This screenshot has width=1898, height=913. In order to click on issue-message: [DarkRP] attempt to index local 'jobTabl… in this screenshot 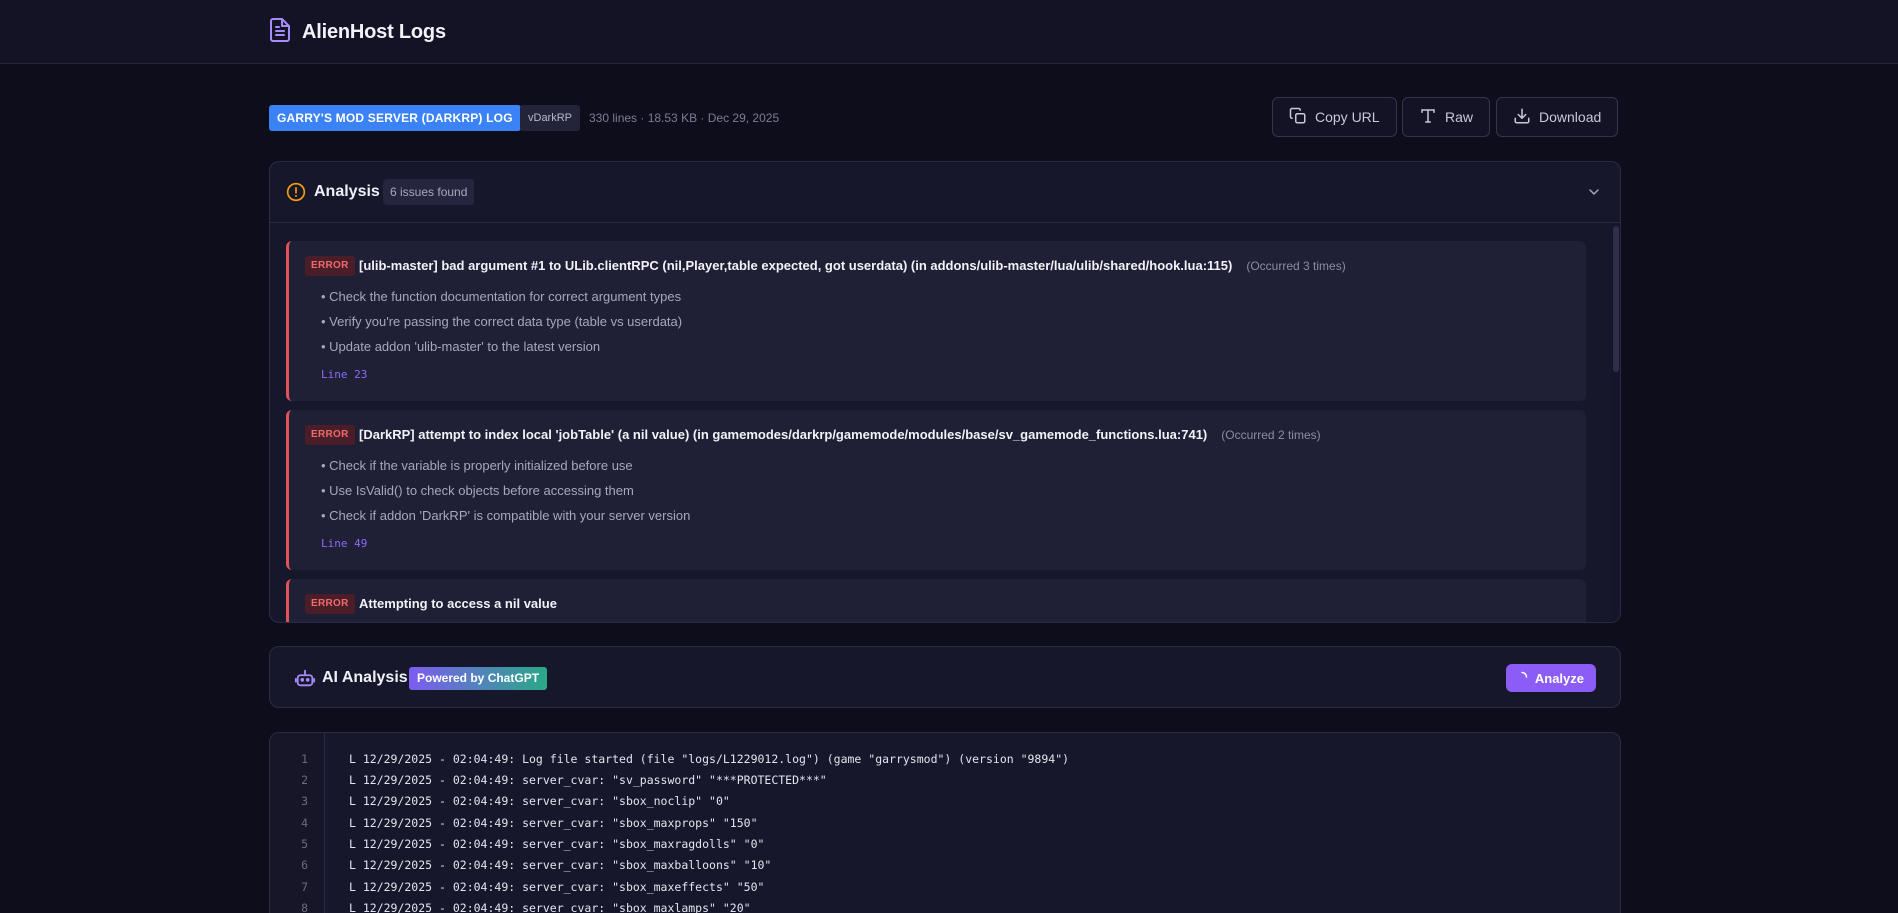, I will do `click(840, 434)`.